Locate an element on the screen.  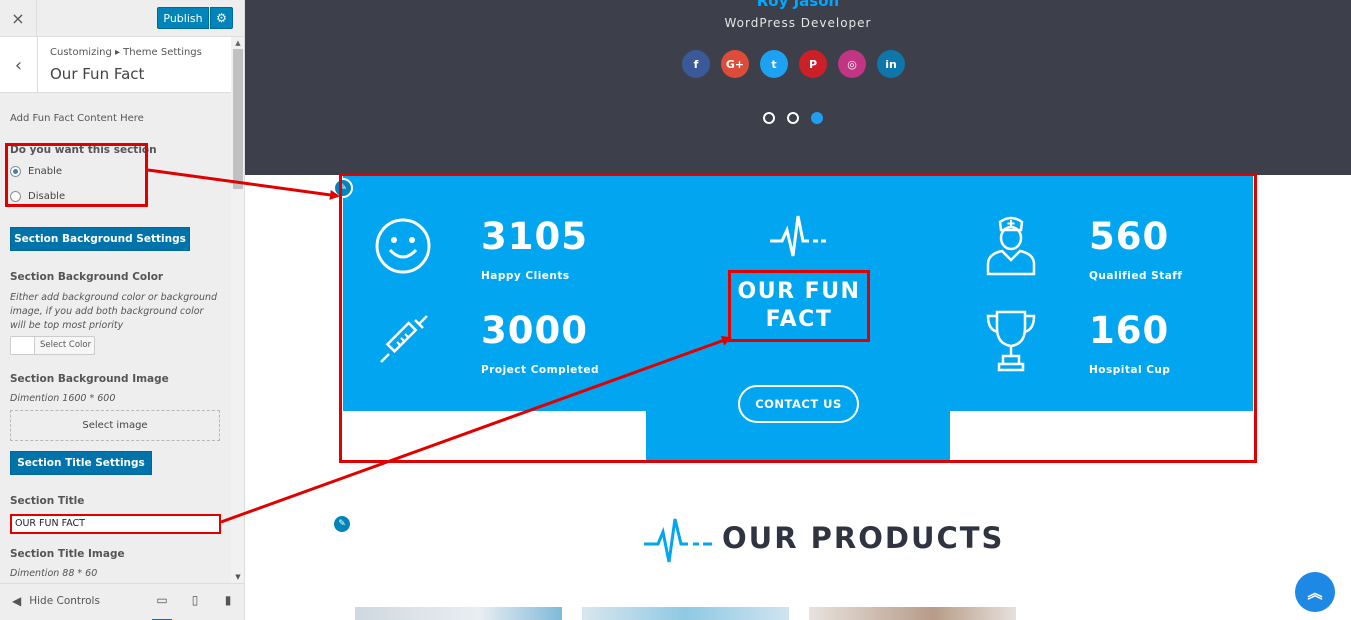
section-title-label: Section Title is located at coordinates (47, 501).